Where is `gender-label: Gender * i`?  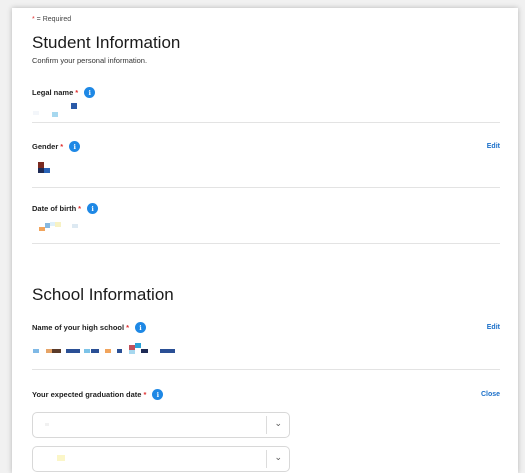
gender-label: Gender * i is located at coordinates (56, 146).